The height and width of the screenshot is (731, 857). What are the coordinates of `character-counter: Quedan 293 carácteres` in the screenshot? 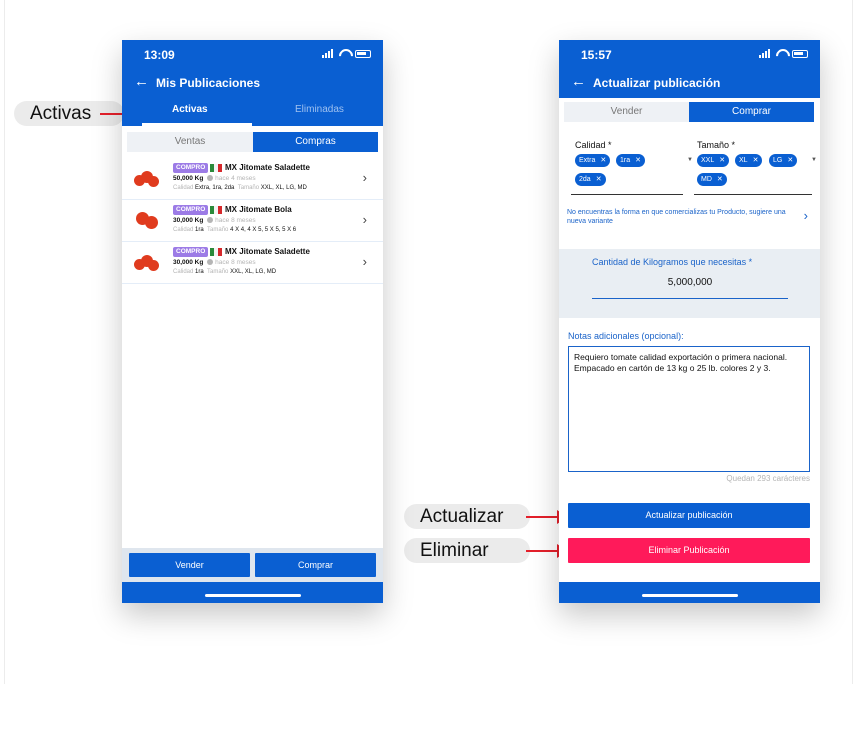 It's located at (768, 478).